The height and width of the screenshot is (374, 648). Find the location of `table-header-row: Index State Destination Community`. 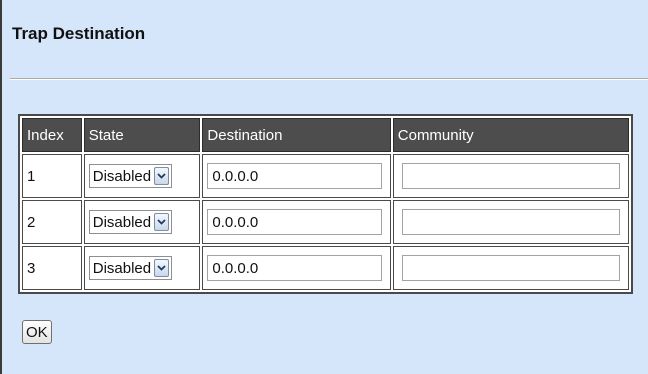

table-header-row: Index State Destination Community is located at coordinates (325, 135).